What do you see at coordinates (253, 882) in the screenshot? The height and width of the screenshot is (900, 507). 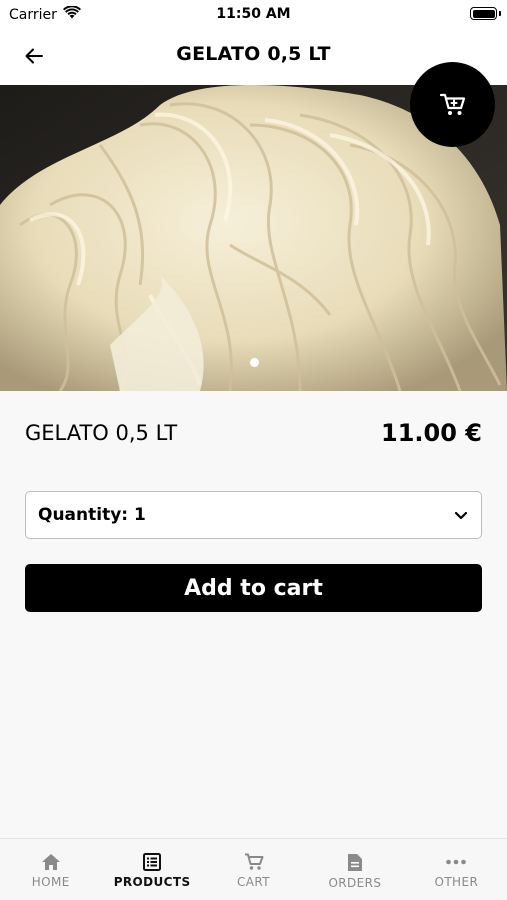 I see `tab-cart-label: CART` at bounding box center [253, 882].